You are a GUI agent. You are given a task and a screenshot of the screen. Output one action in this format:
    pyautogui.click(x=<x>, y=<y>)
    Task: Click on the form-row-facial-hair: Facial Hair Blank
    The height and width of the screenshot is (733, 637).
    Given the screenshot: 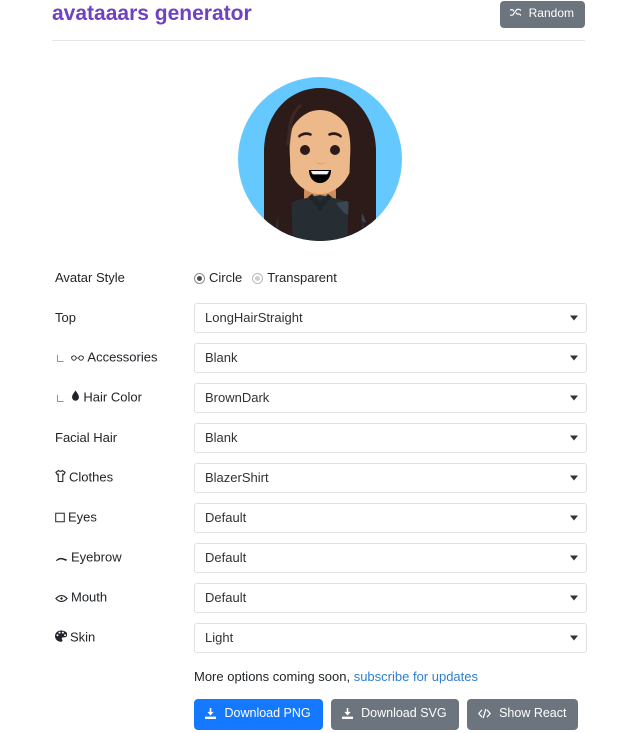 What is the action you would take?
    pyautogui.click(x=318, y=438)
    